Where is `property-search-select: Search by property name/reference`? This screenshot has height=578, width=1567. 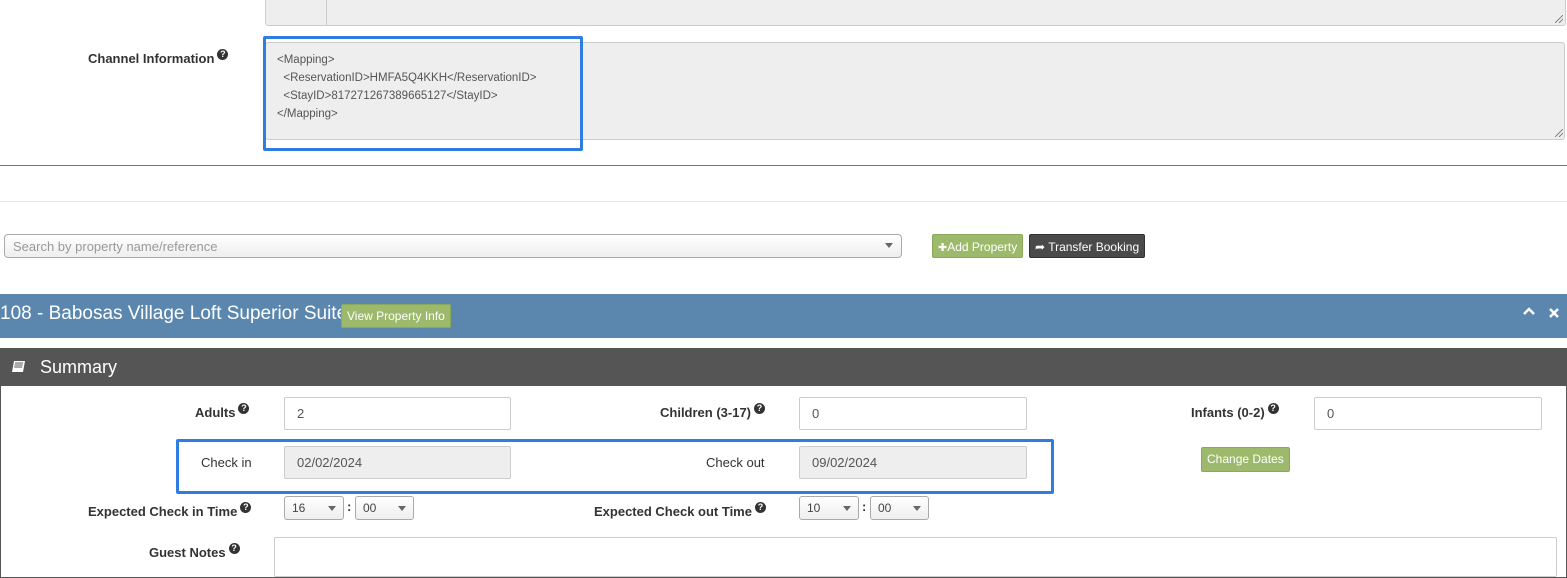
property-search-select: Search by property name/reference is located at coordinates (453, 246).